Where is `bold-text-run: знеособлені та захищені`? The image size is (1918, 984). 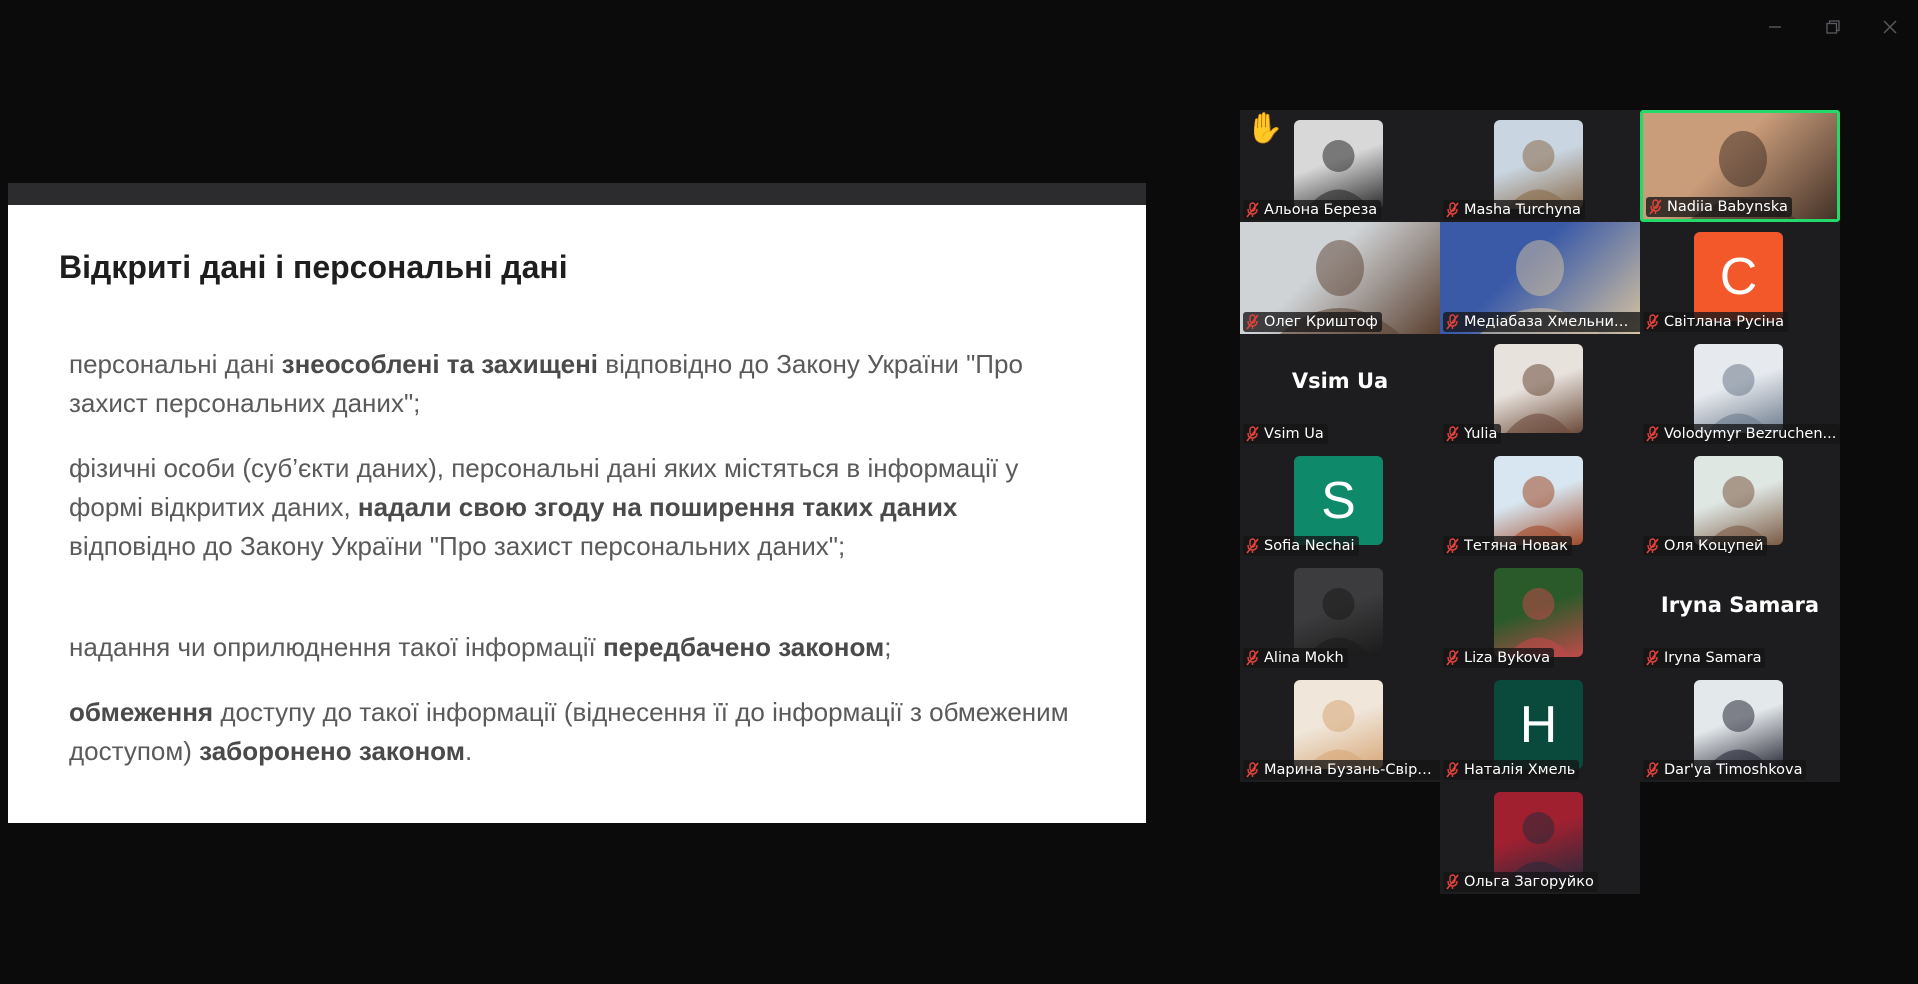
bold-text-run: знеособлені та захищені is located at coordinates (440, 364).